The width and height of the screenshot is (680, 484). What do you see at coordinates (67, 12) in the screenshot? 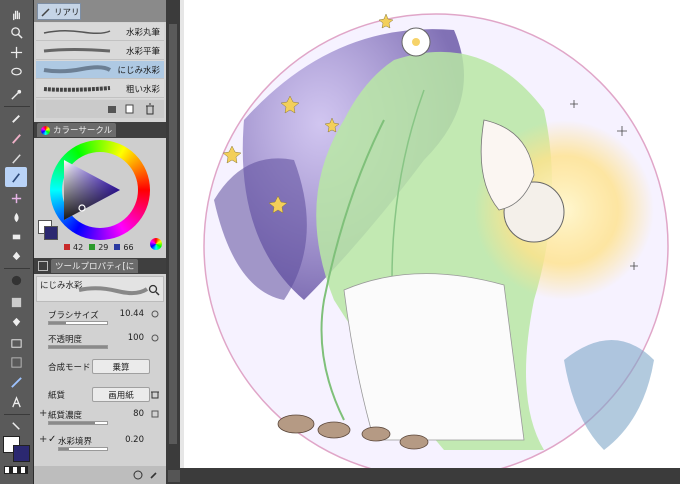
I see `subtool-group-label: リアリ` at bounding box center [67, 12].